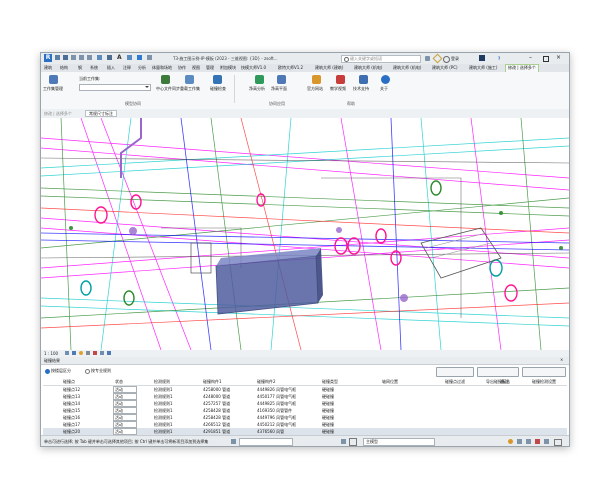 Image resolution: width=608 pixels, height=500 pixels. Describe the element at coordinates (407, 67) in the screenshot. I see `tab-16: 建筑大师 (机电)` at that location.